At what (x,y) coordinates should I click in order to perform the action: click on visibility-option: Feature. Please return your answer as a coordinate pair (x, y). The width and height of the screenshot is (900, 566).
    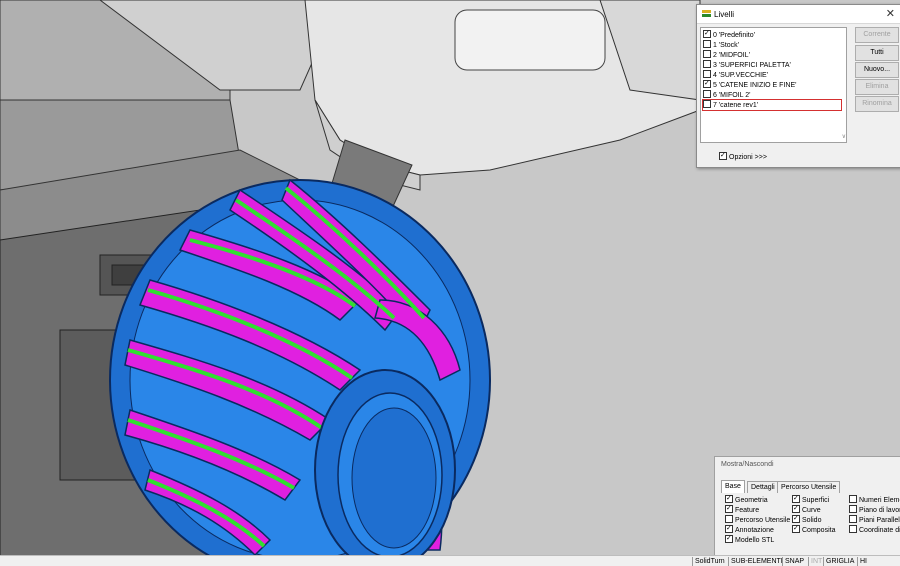
    Looking at the image, I should click on (742, 510).